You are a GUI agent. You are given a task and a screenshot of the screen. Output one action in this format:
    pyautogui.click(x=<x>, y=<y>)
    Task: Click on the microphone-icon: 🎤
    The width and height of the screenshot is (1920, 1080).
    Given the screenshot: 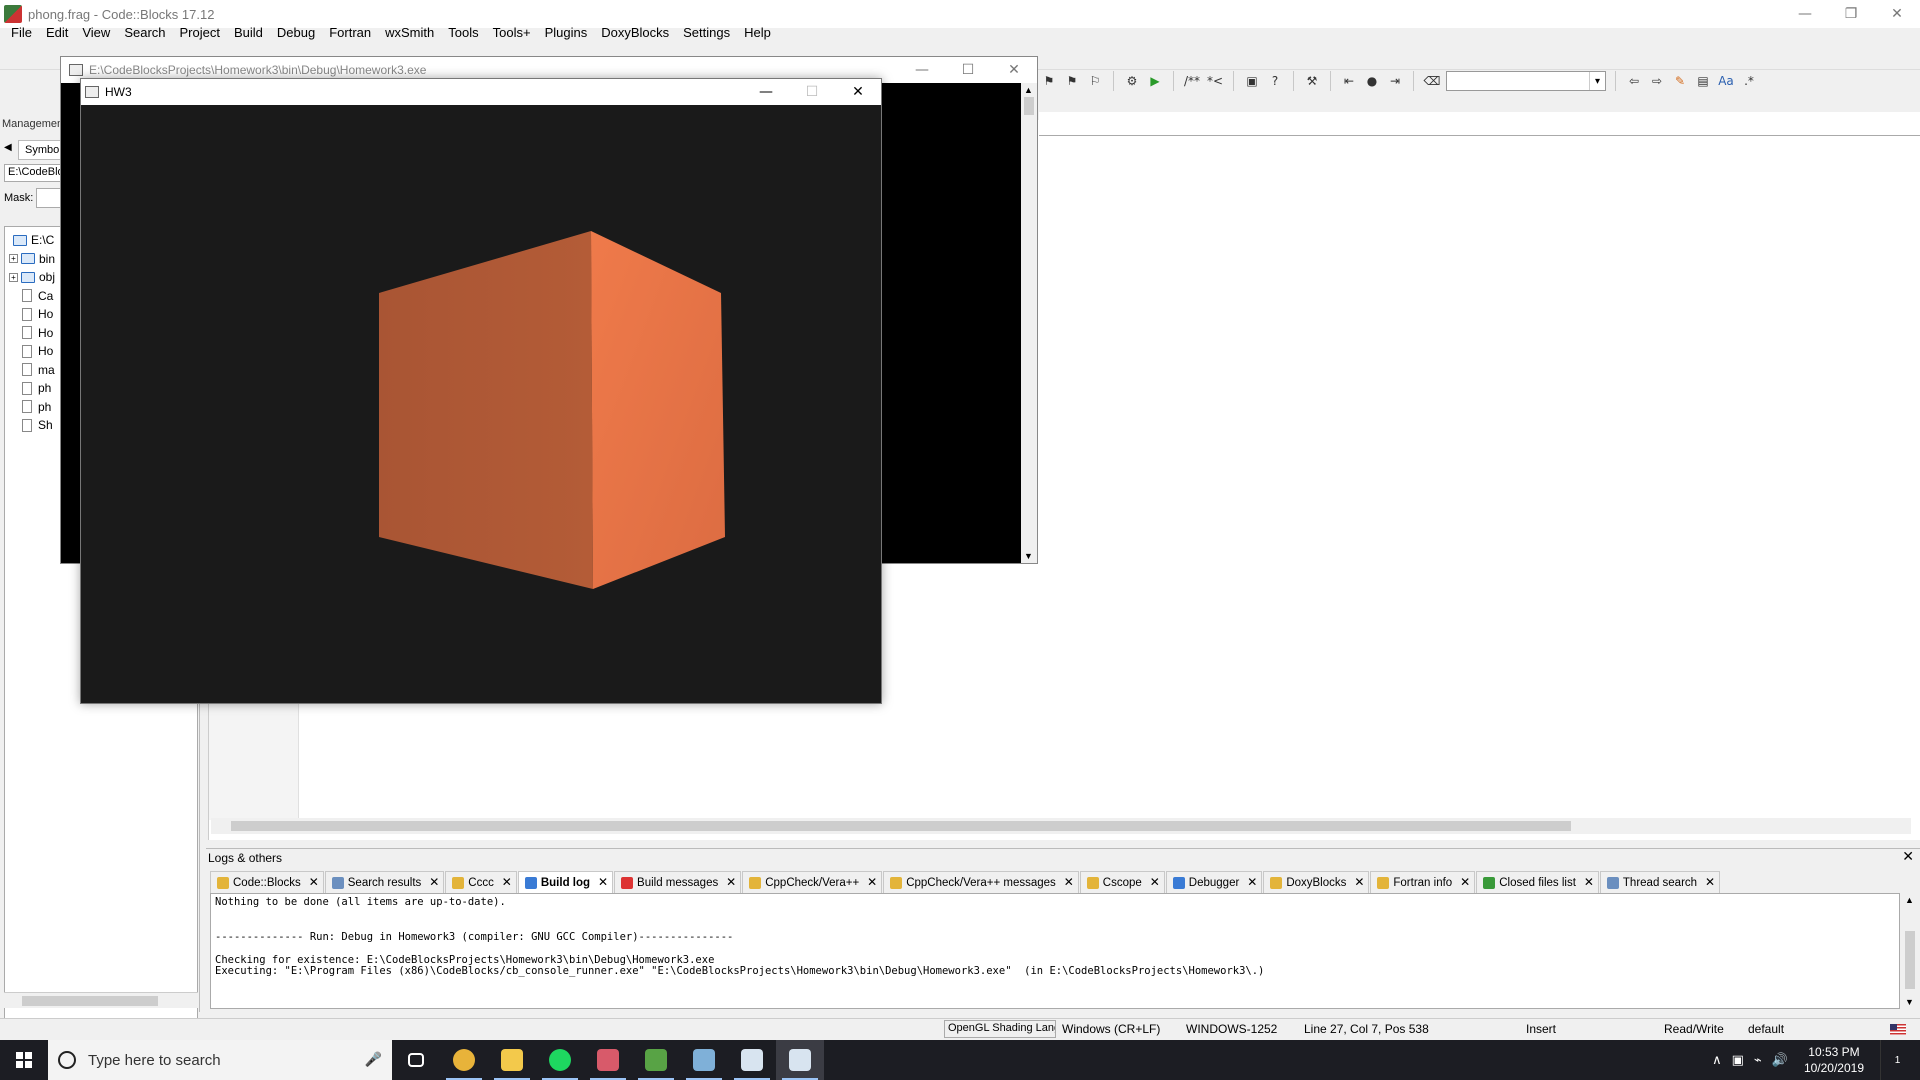 What is the action you would take?
    pyautogui.click(x=373, y=1060)
    